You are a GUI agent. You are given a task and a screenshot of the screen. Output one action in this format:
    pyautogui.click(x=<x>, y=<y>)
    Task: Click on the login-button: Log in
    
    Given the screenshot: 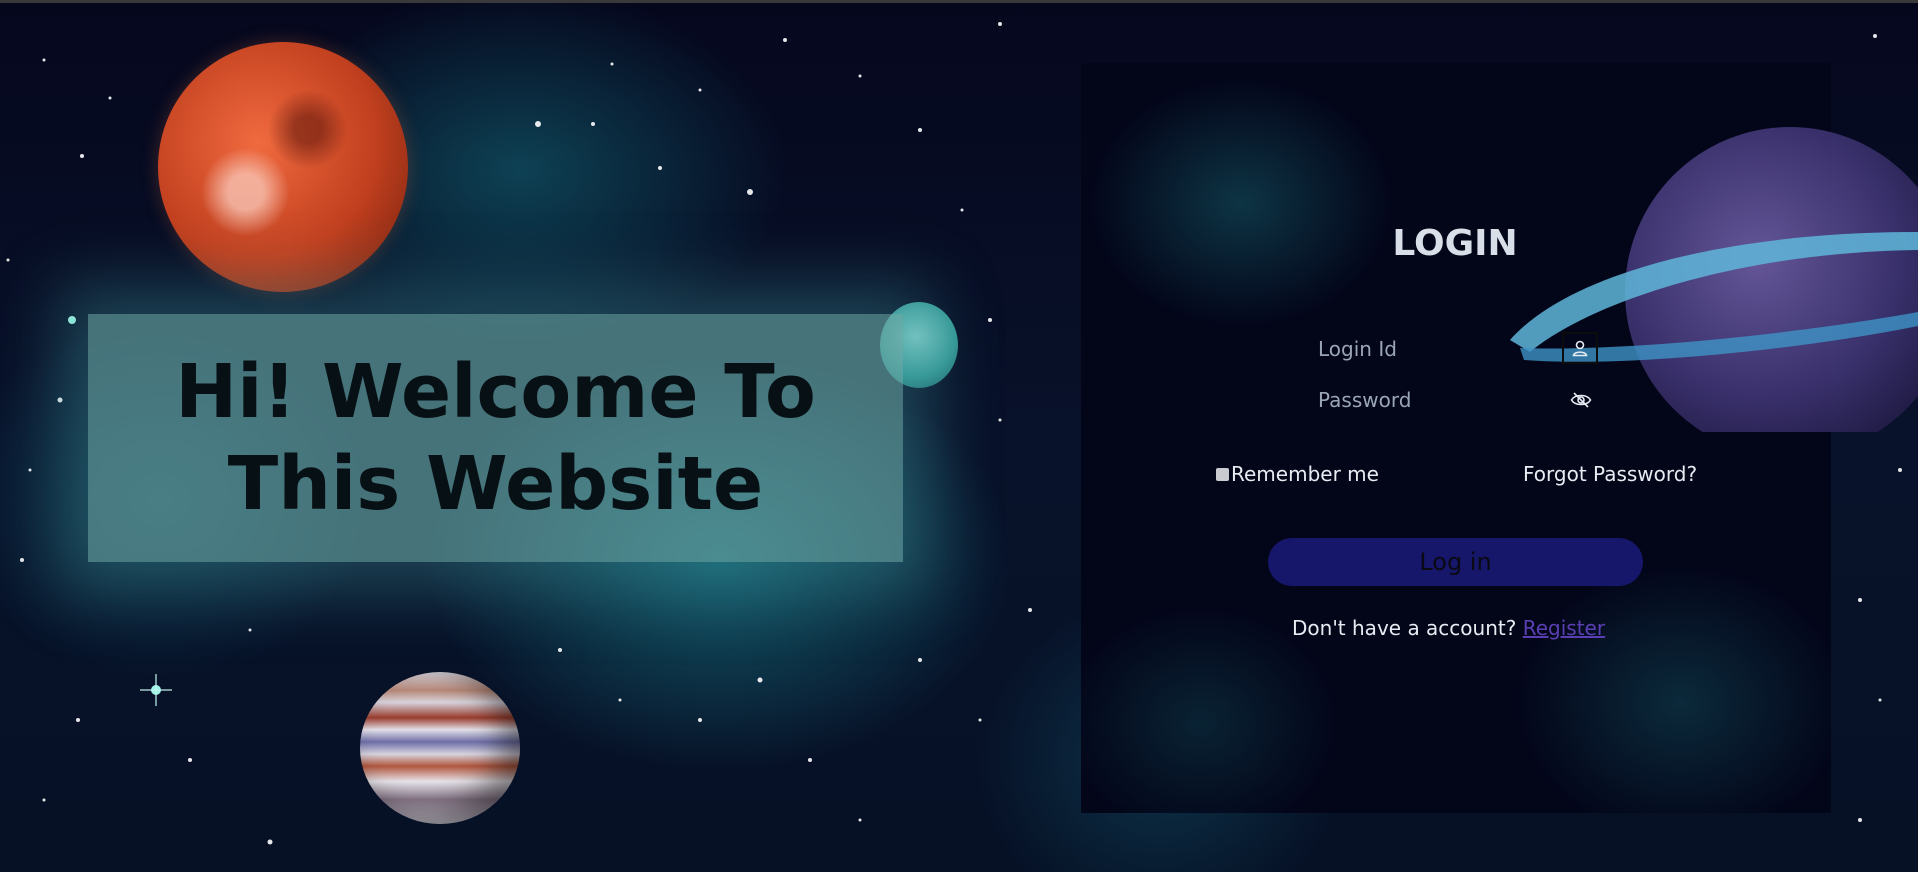 What is the action you would take?
    pyautogui.click(x=1455, y=562)
    